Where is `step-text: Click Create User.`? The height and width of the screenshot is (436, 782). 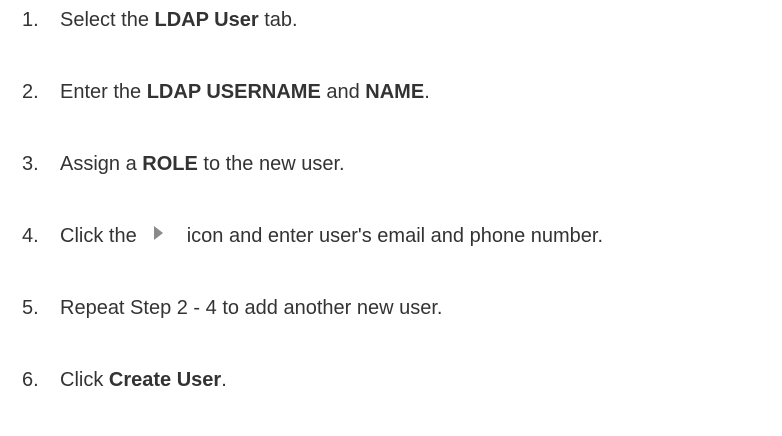
step-text: Click Create User. is located at coordinates (143, 380).